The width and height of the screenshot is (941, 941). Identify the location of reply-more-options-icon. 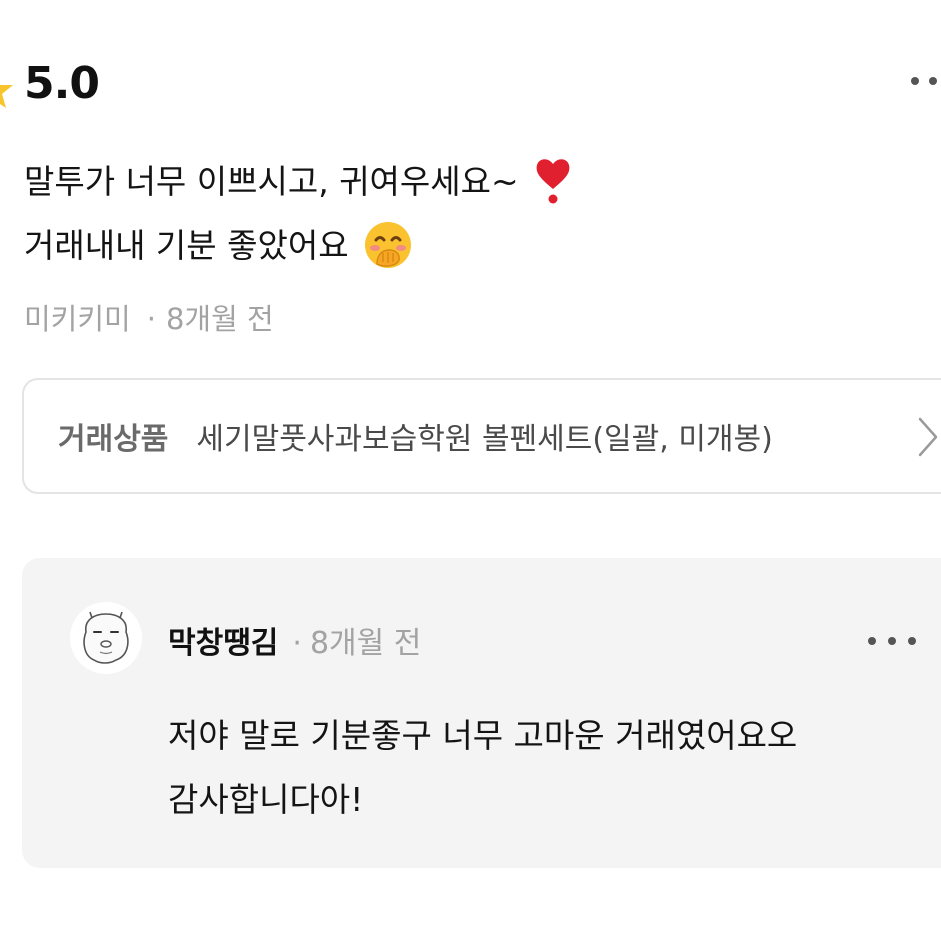
(894, 641).